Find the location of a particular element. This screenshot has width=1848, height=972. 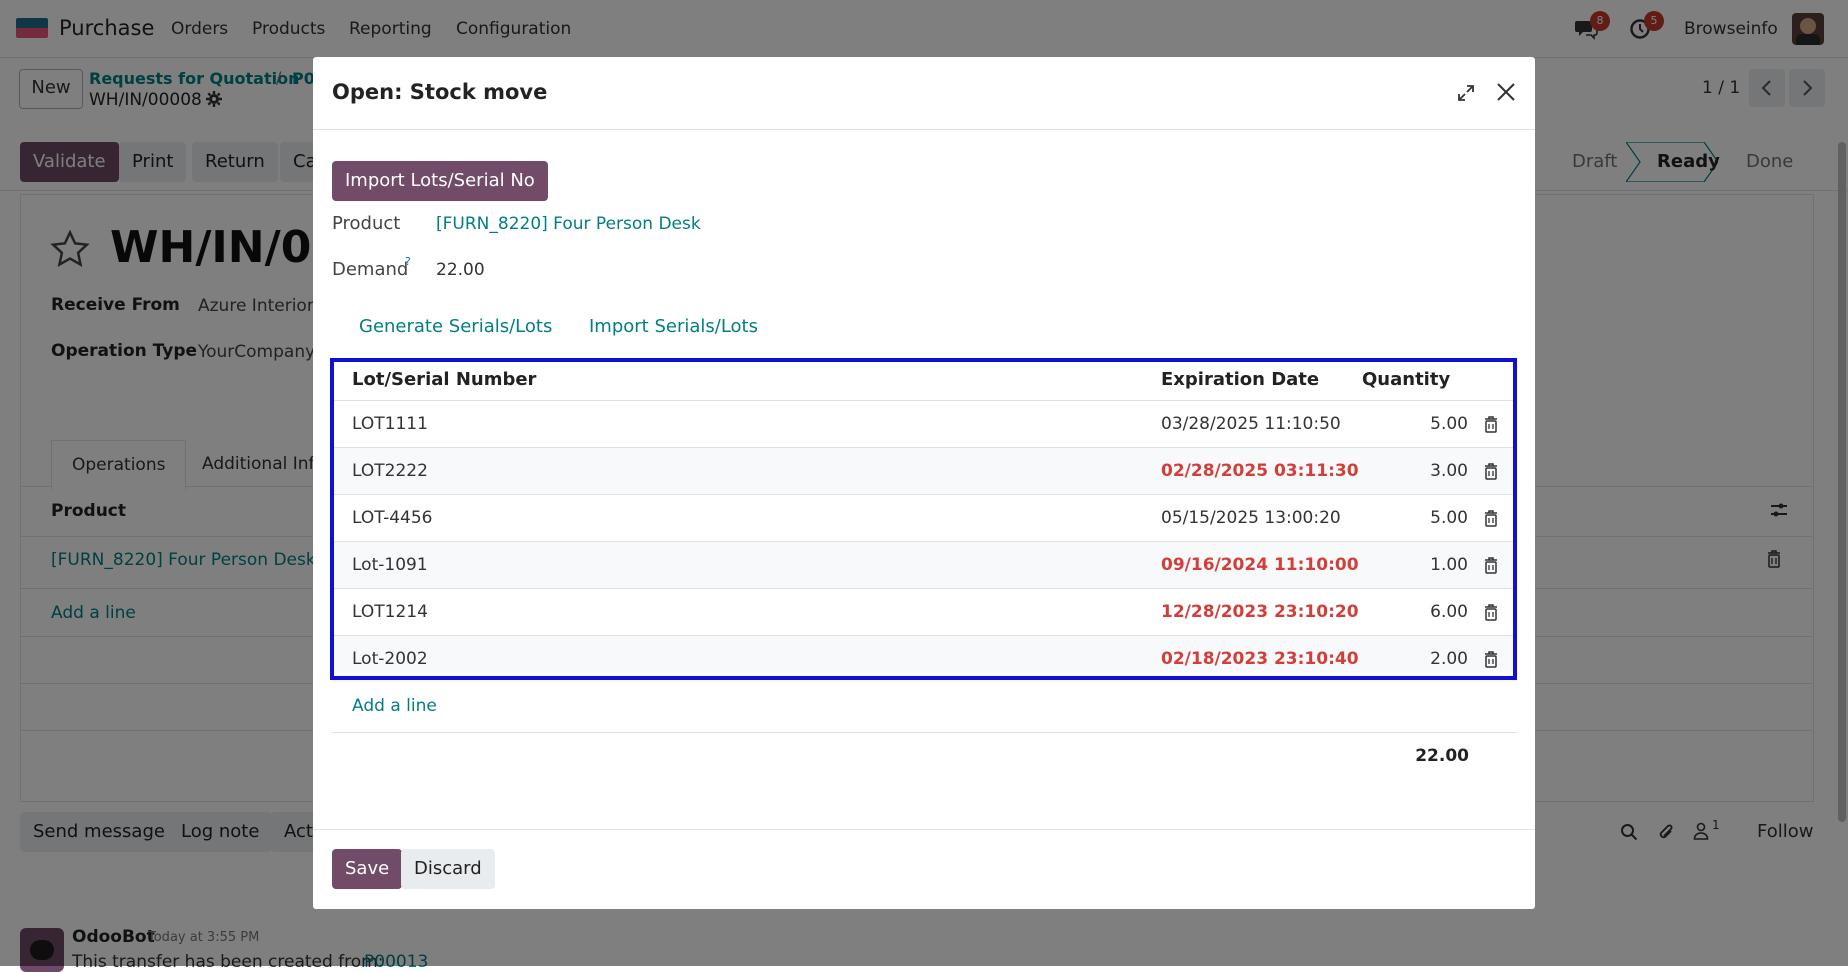

lot-number: LOT1214 is located at coordinates (390, 612).